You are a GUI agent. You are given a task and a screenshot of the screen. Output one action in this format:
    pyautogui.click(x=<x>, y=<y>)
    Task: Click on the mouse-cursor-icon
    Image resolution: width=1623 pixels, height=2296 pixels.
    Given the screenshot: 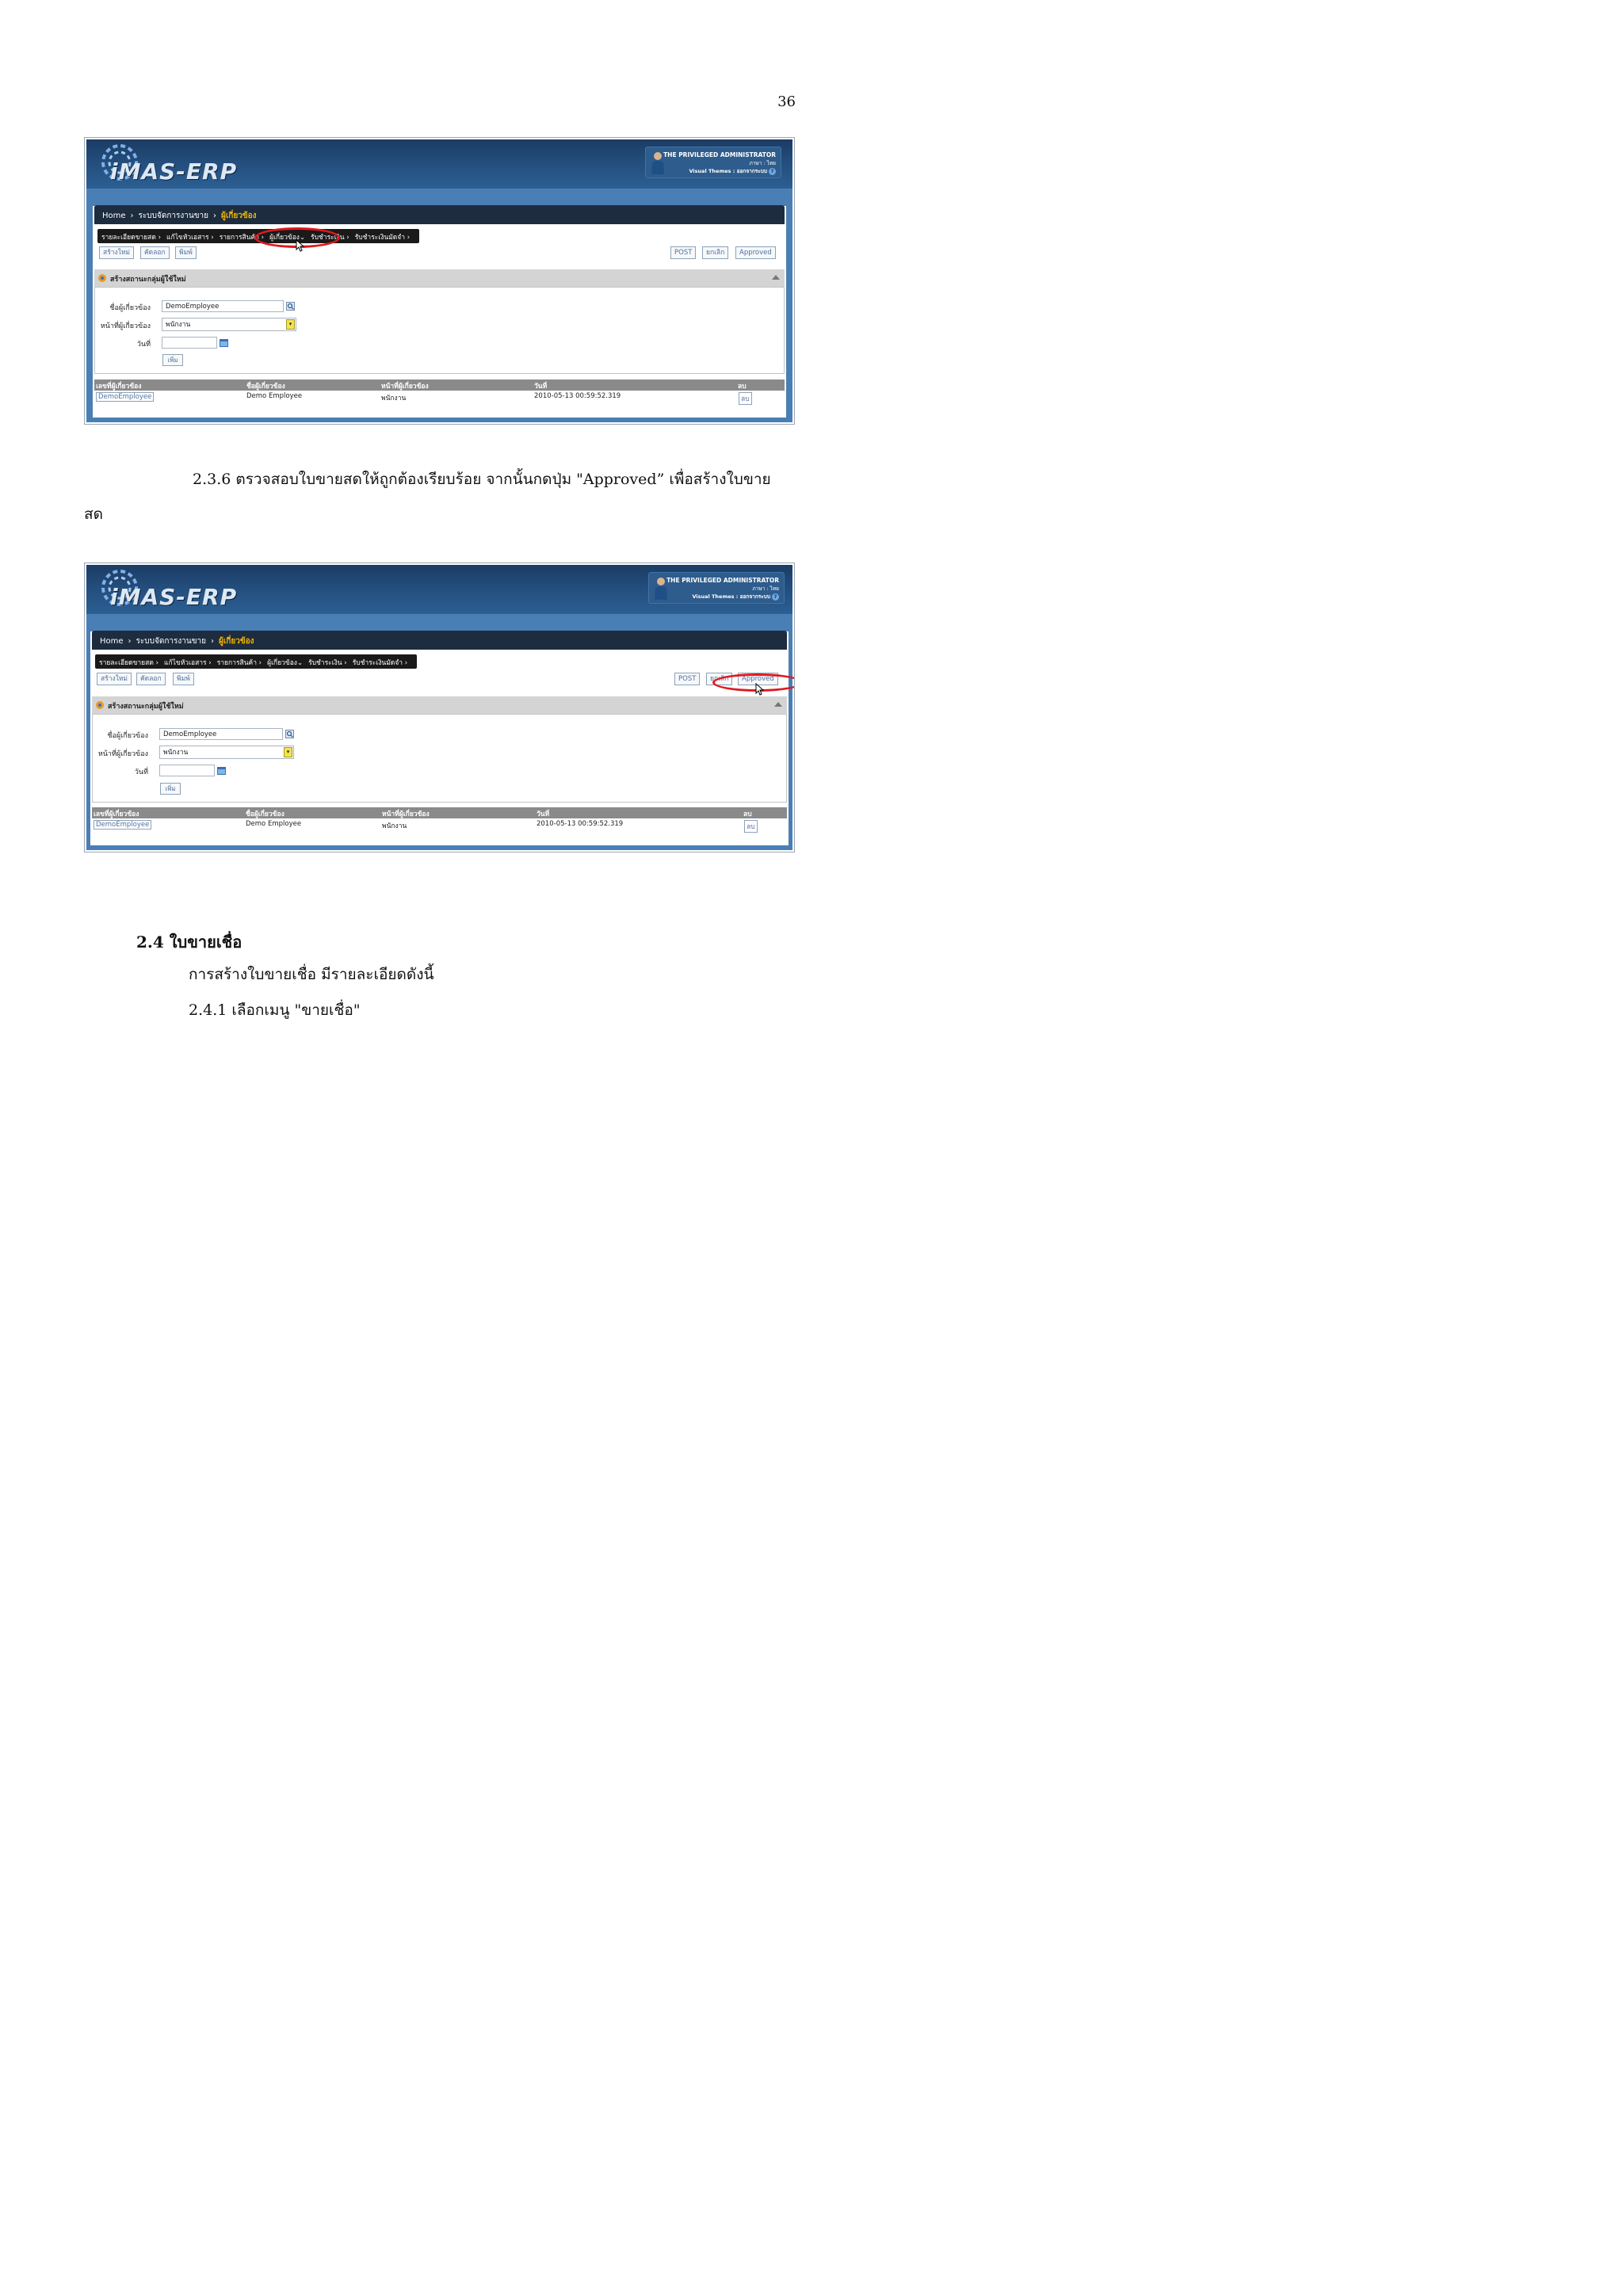 What is the action you would take?
    pyautogui.click(x=300, y=245)
    